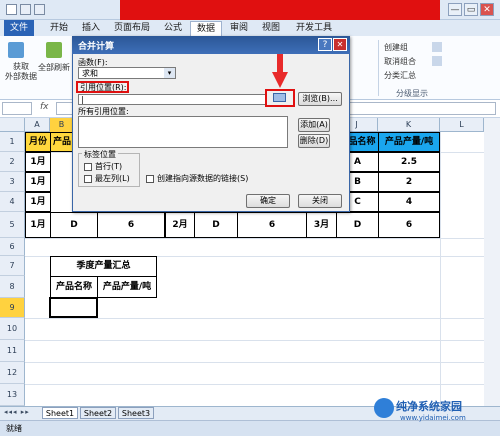 The image size is (500, 436). Describe the element at coordinates (268, 201) in the screenshot. I see `ok-button: 确定` at that location.